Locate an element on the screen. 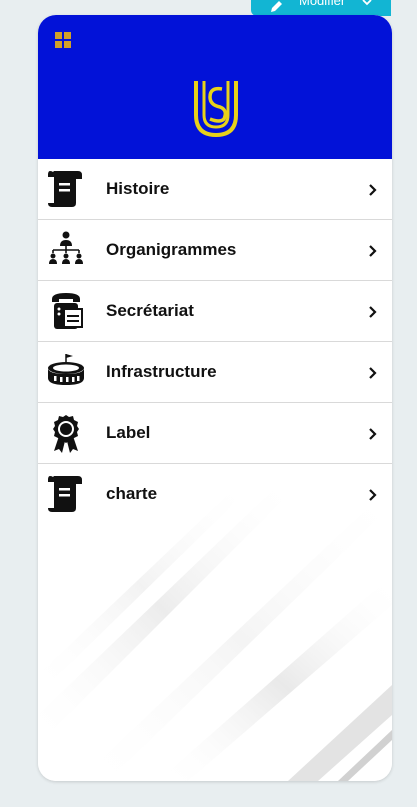 The width and height of the screenshot is (417, 807). menu-item-label: Histoire is located at coordinates (138, 188).